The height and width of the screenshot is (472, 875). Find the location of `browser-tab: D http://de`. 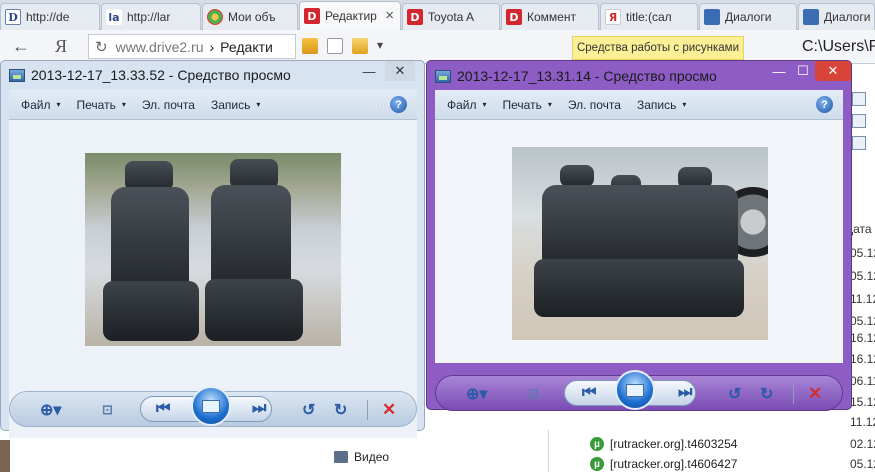

browser-tab: D http://de is located at coordinates (50, 16).